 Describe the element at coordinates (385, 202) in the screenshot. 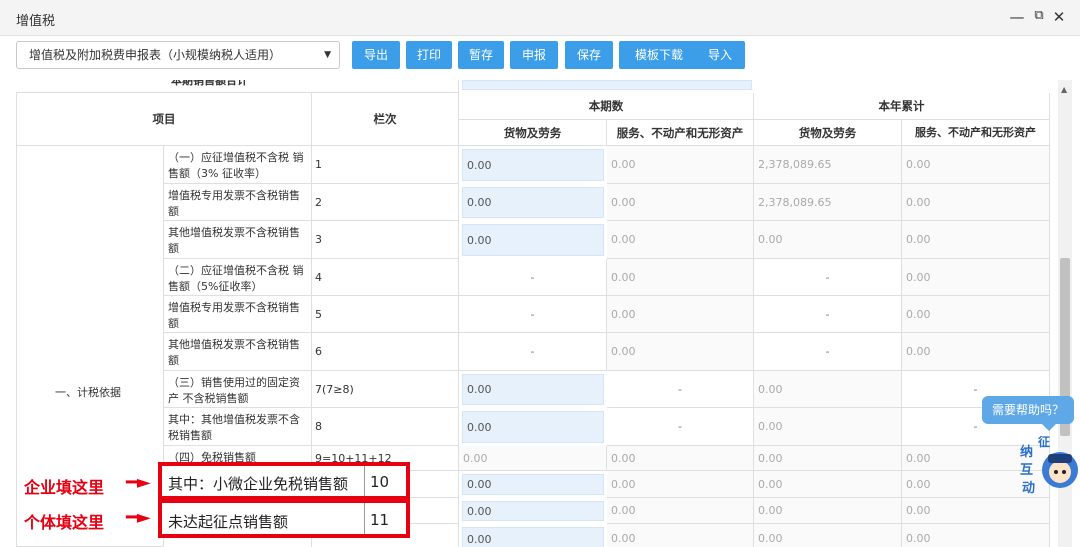

I see `row-col-number: 2` at that location.